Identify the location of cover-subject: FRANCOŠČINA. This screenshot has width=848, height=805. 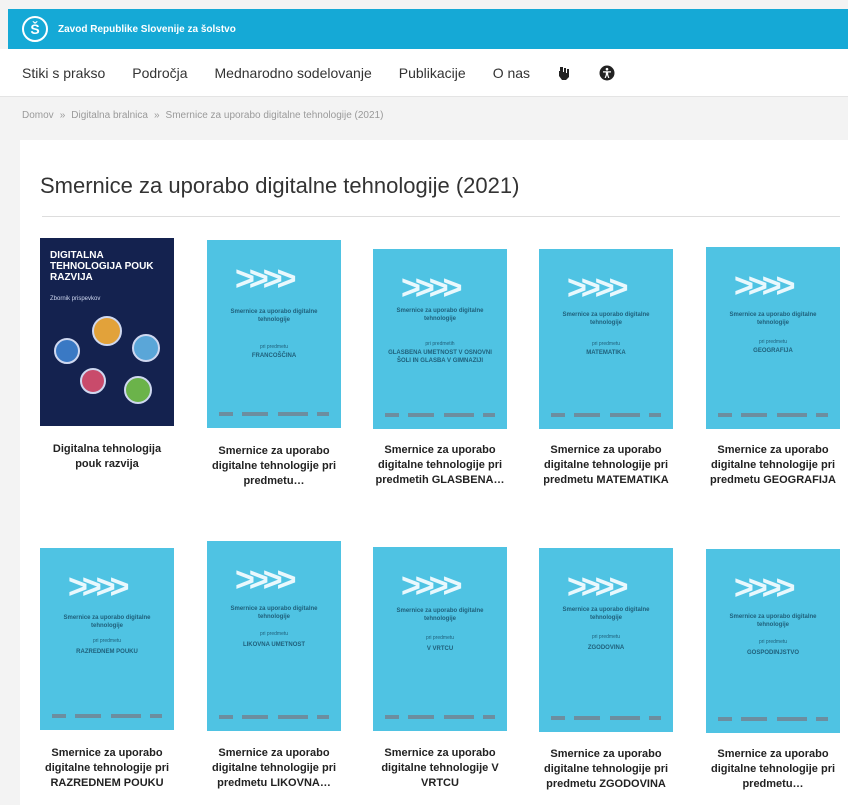
(274, 356).